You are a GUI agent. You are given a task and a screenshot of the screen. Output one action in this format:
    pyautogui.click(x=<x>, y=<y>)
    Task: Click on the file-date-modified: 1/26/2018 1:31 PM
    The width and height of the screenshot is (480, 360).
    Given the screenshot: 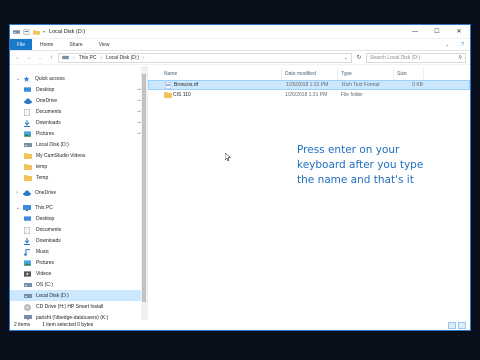 What is the action you would take?
    pyautogui.click(x=306, y=95)
    